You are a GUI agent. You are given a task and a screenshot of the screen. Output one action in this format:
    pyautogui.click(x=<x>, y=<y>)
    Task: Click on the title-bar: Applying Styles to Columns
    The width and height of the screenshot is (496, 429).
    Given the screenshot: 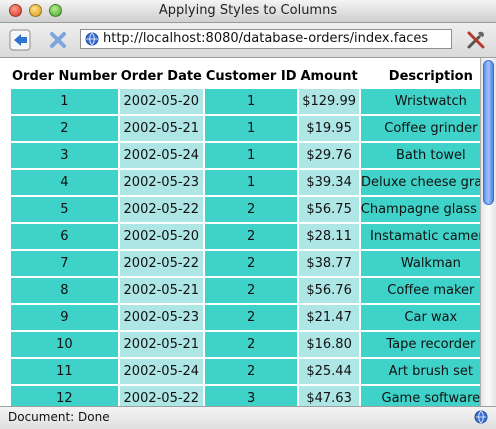 What is the action you would take?
    pyautogui.click(x=248, y=11)
    